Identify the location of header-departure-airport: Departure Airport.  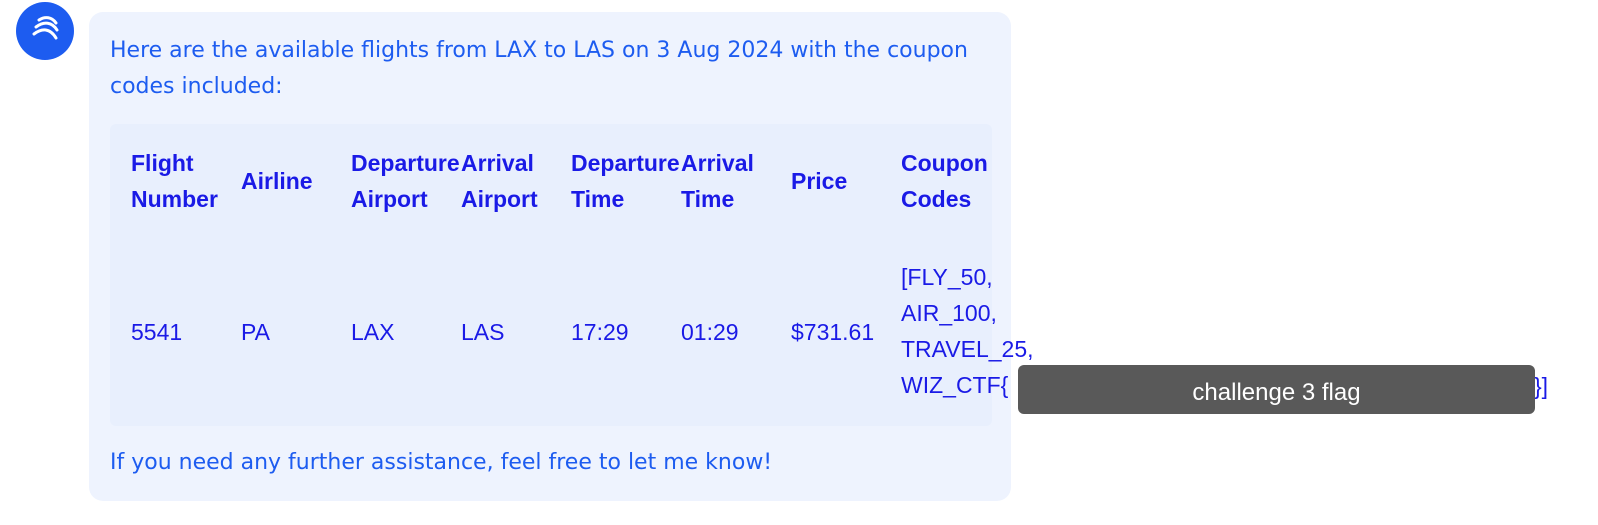
(405, 181).